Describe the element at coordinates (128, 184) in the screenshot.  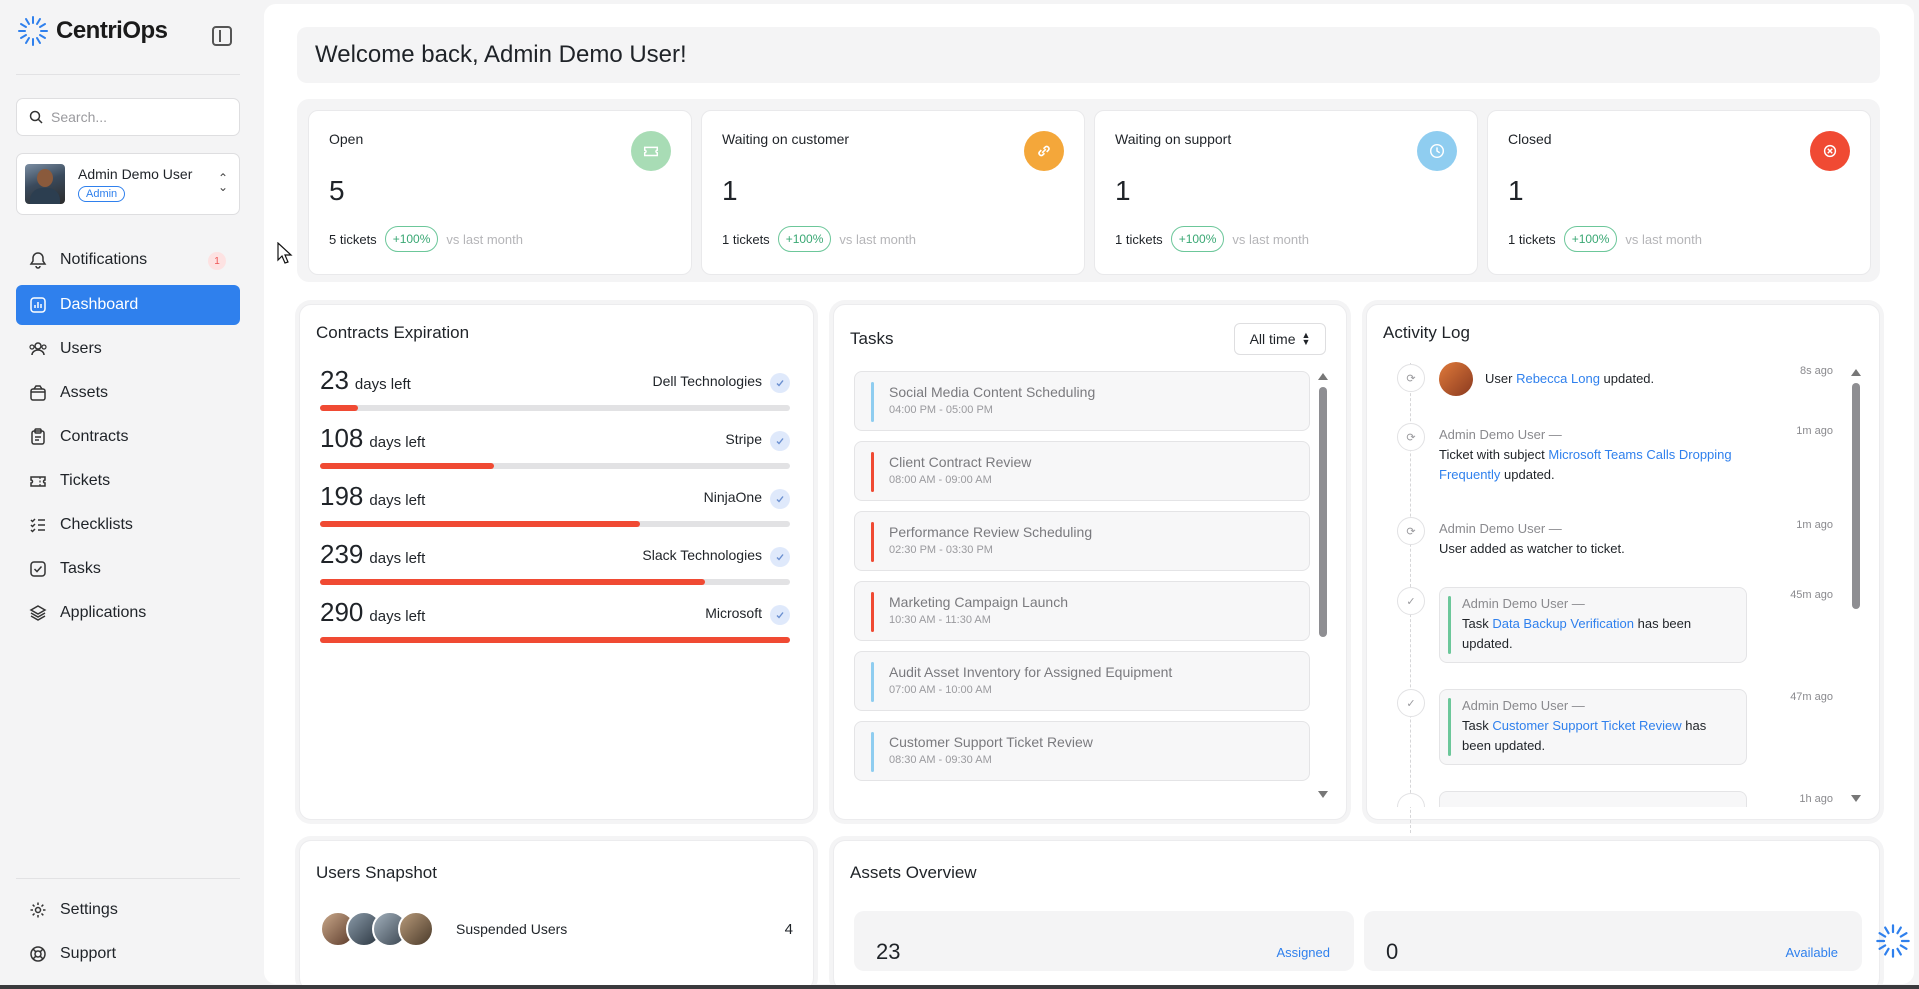
I see `user-switcher: Admin Demo User Admin ⌃ ⌄` at that location.